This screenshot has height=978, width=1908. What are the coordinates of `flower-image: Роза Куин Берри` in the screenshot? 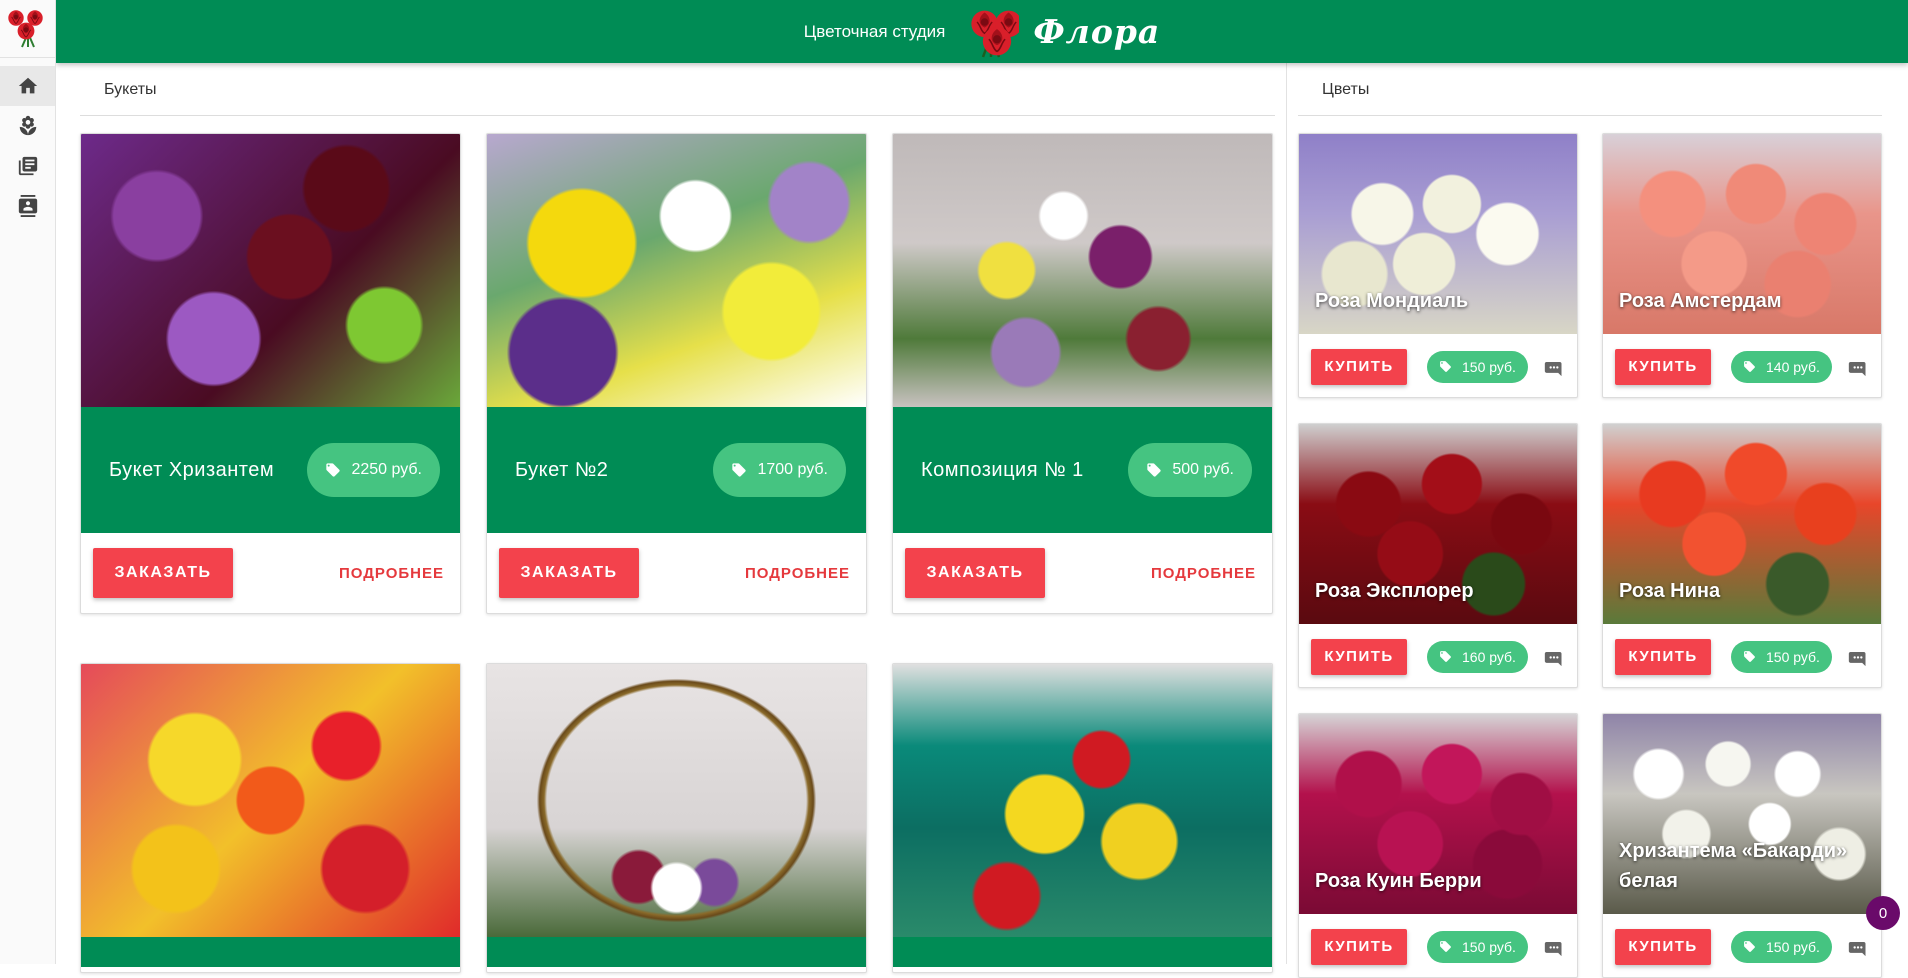 It's located at (1438, 814).